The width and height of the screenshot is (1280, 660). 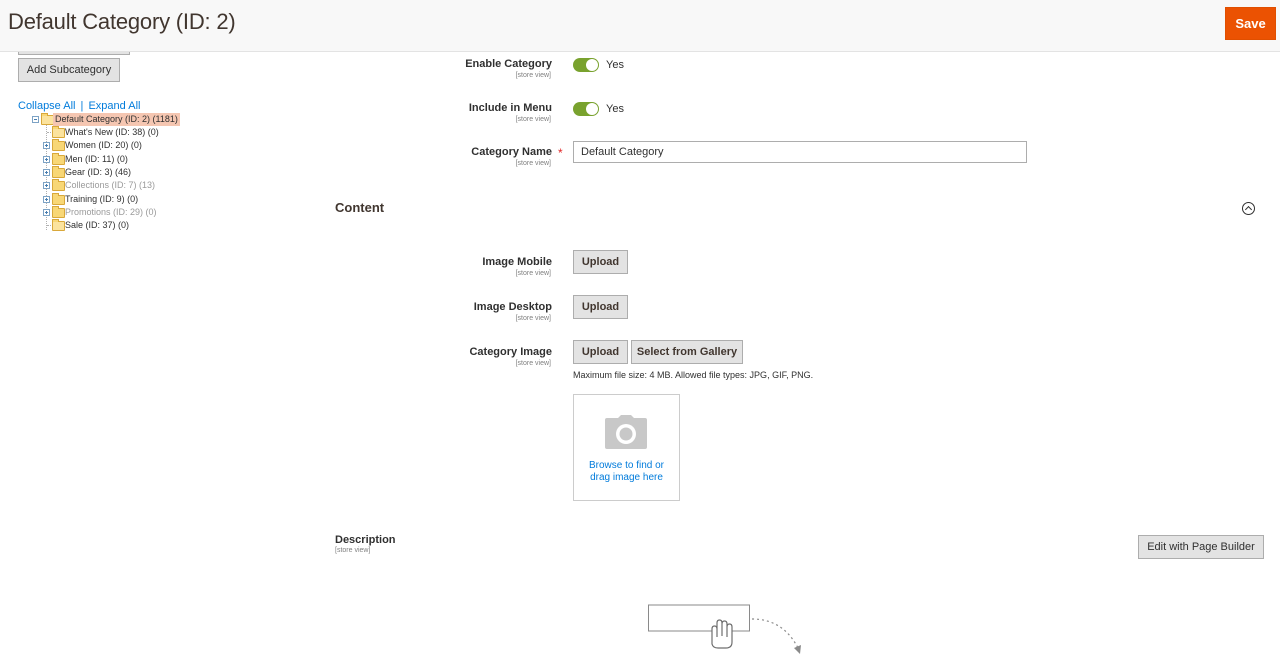 I want to click on content-section-title: Content, so click(x=359, y=207).